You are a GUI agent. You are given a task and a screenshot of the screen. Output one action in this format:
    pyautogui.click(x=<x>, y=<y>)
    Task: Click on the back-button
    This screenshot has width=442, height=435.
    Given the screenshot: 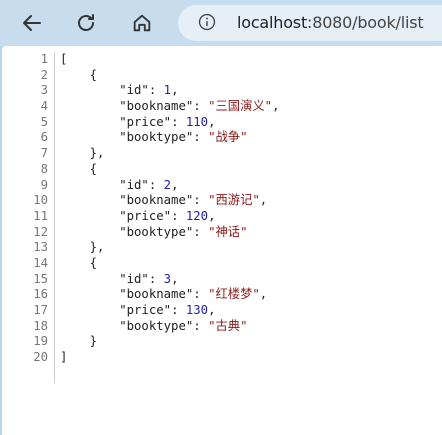 What is the action you would take?
    pyautogui.click(x=32, y=23)
    